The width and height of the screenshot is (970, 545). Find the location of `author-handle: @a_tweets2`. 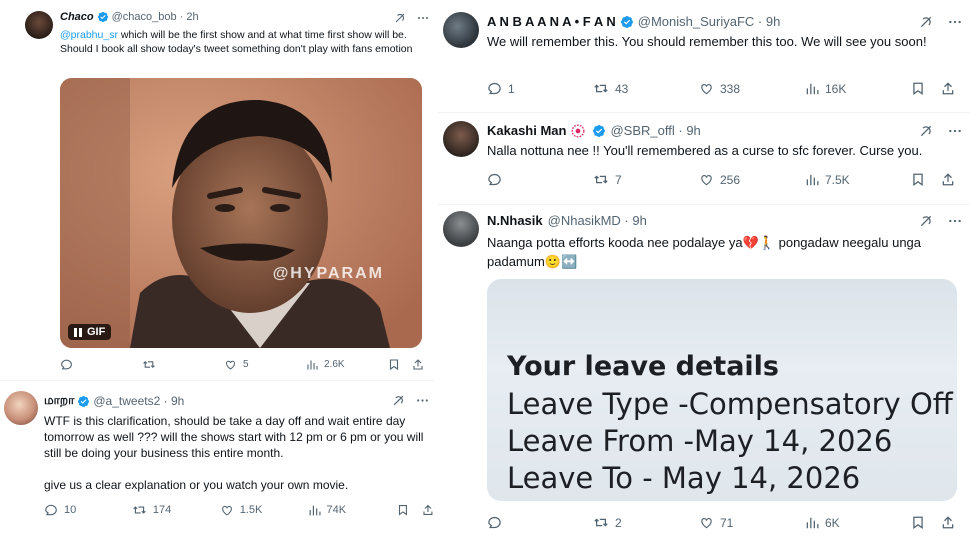

author-handle: @a_tweets2 is located at coordinates (126, 401).